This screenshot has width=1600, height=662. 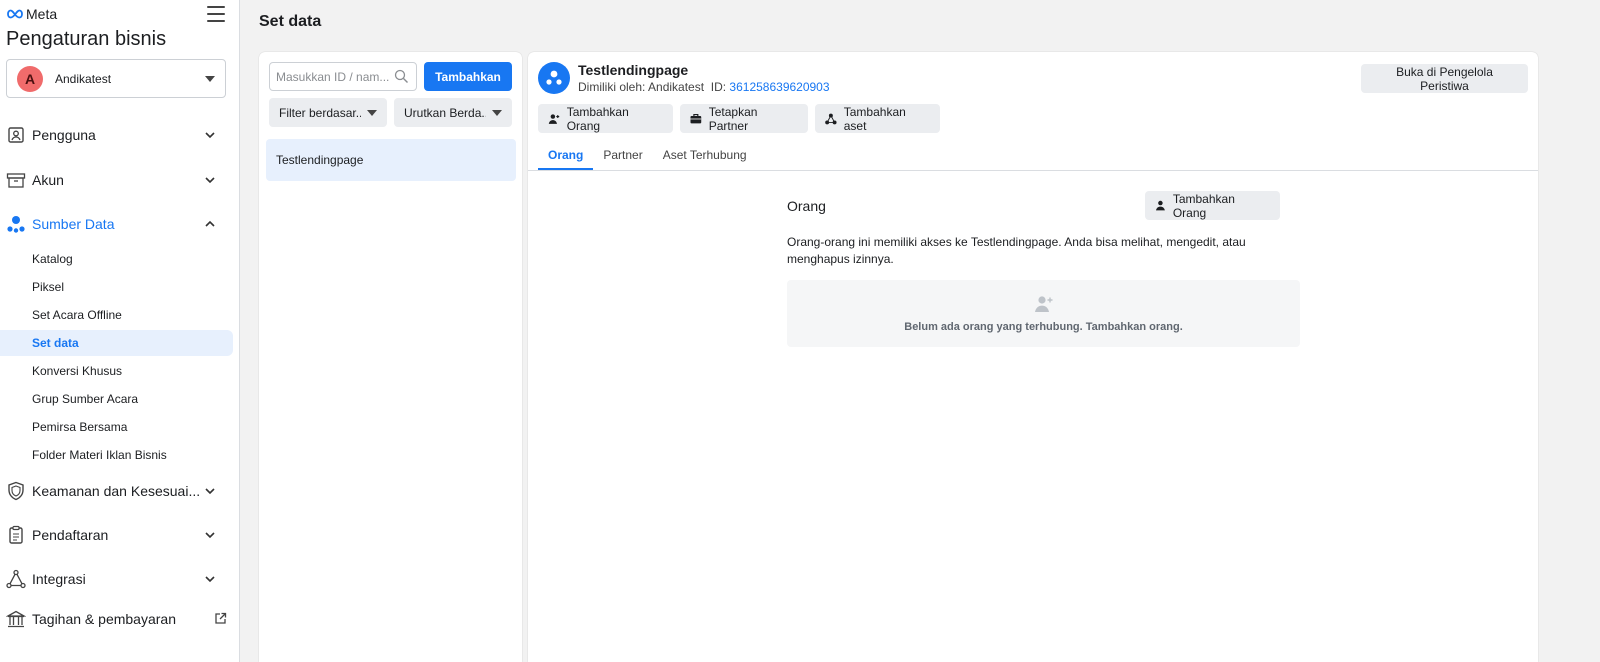 I want to click on dataset-icon, so click(x=554, y=78).